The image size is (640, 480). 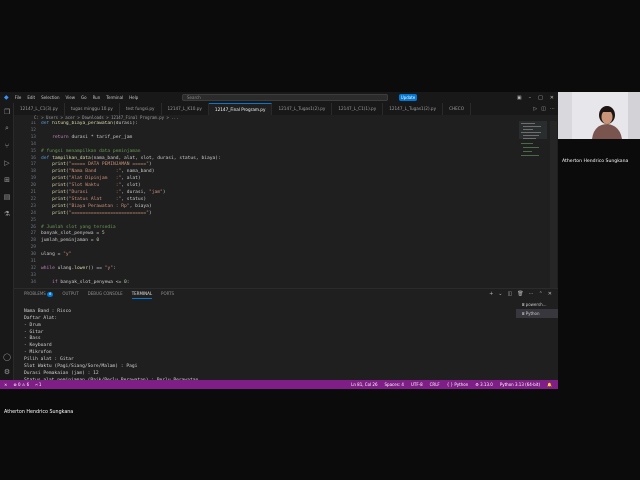 What do you see at coordinates (109, 192) in the screenshot?
I see `code-line: print("Durasi :", durasi, "jam")` at bounding box center [109, 192].